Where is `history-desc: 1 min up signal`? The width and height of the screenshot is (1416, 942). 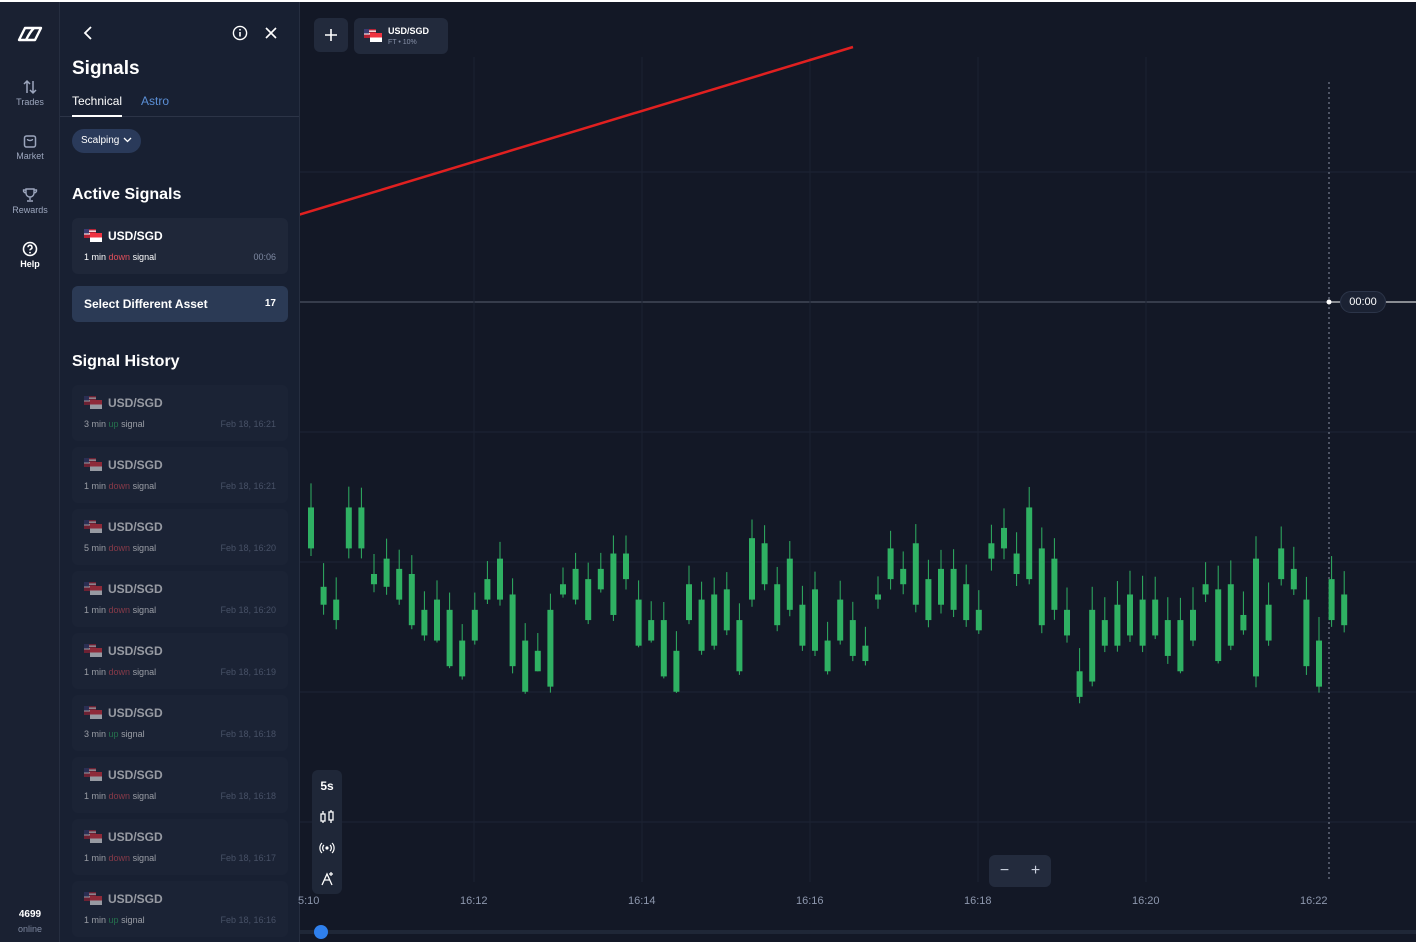 history-desc: 1 min up signal is located at coordinates (114, 920).